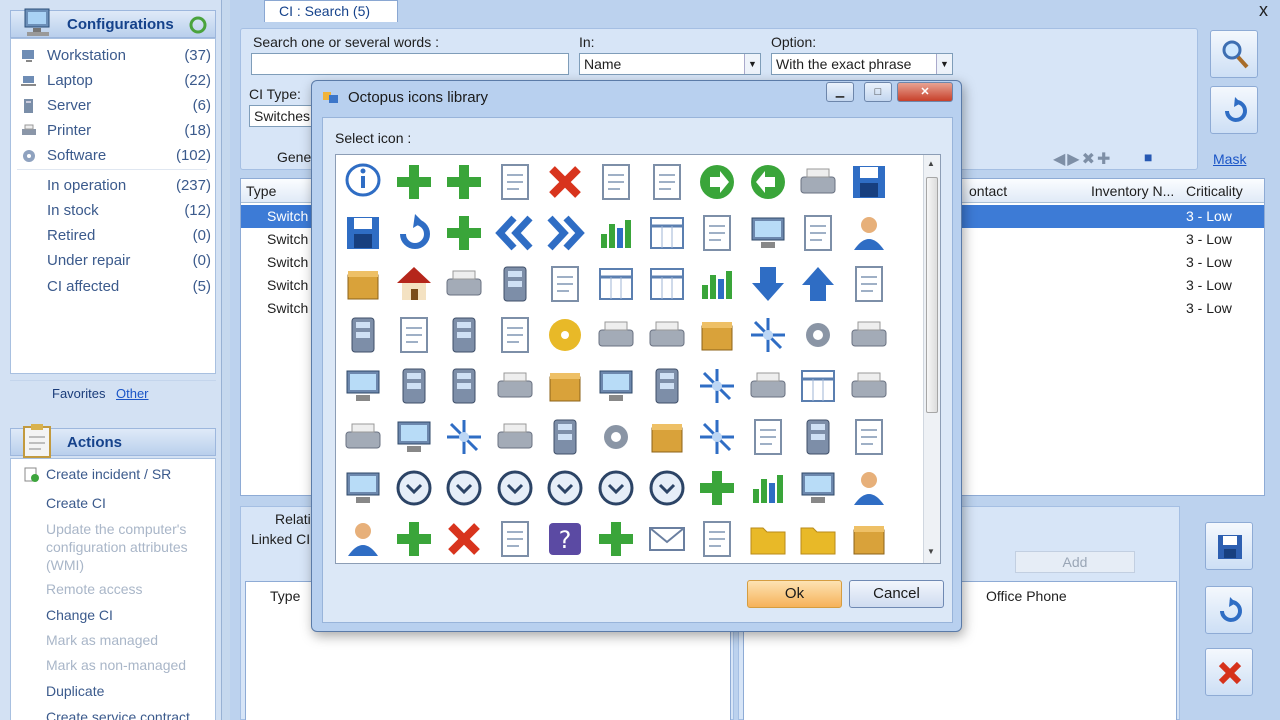  I want to click on spreadsheet-icon, so click(616, 284).